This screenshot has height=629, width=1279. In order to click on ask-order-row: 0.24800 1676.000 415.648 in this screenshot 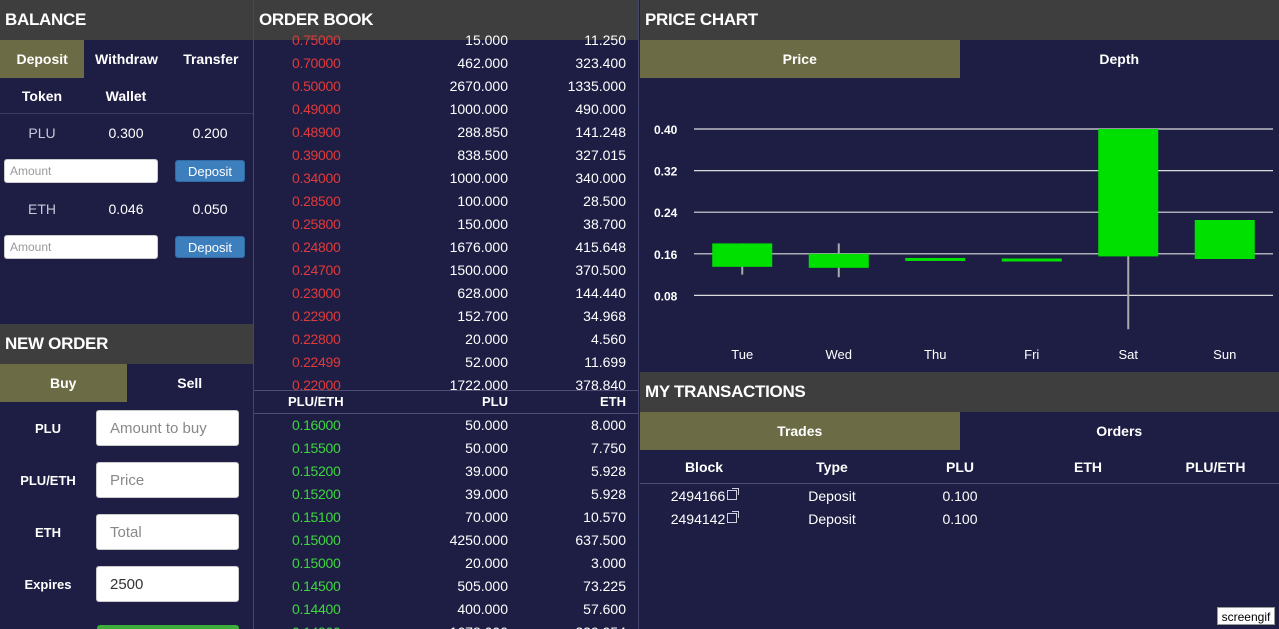, I will do `click(446, 247)`.